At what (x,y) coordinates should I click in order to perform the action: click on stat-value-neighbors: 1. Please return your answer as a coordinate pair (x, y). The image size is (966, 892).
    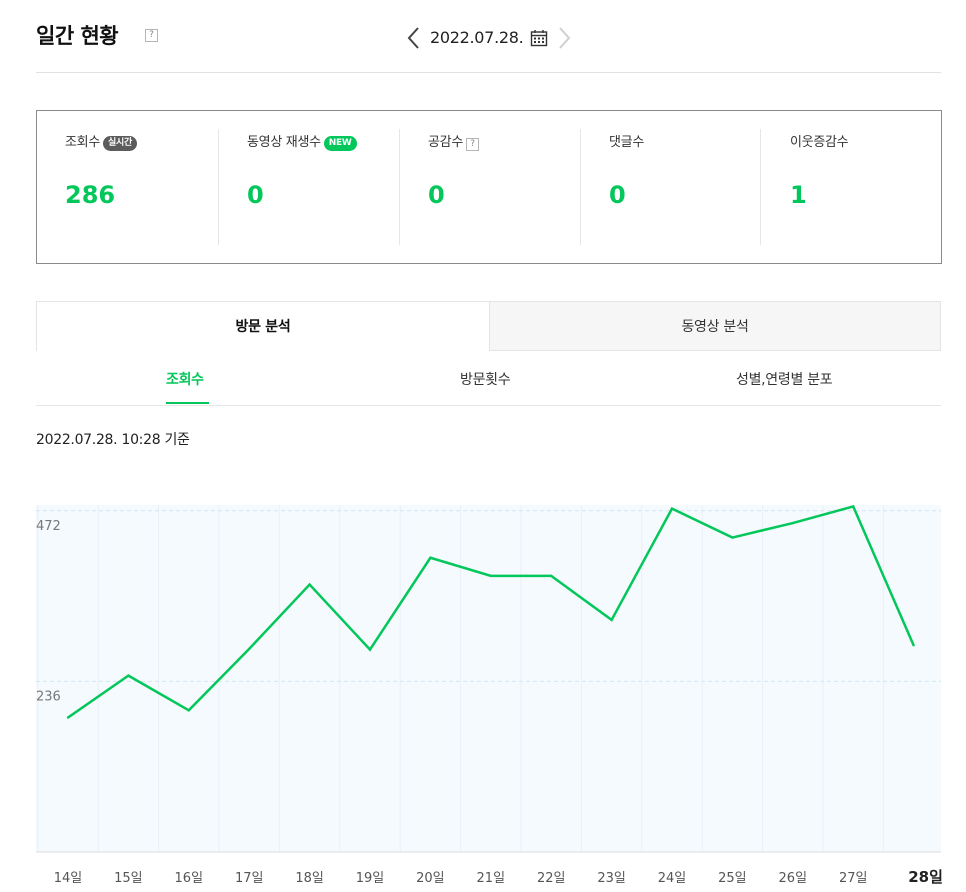
    Looking at the image, I should click on (798, 195).